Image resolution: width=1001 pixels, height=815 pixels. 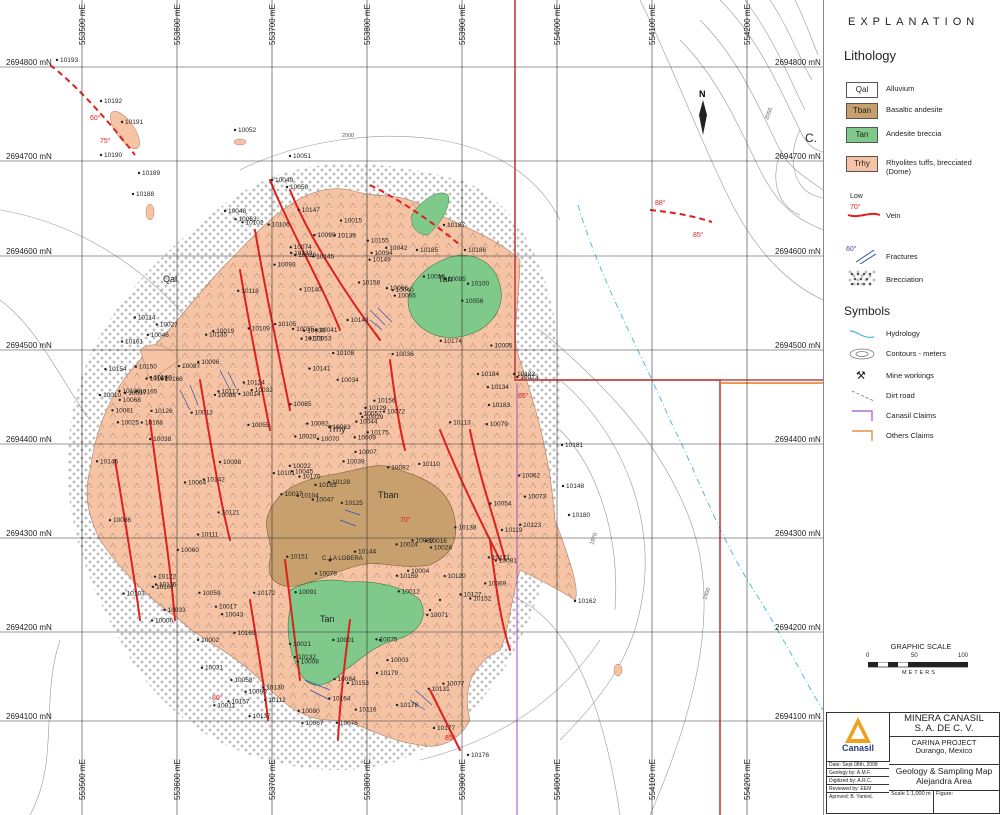 I want to click on legend-label: Canasil Claims, so click(x=911, y=415).